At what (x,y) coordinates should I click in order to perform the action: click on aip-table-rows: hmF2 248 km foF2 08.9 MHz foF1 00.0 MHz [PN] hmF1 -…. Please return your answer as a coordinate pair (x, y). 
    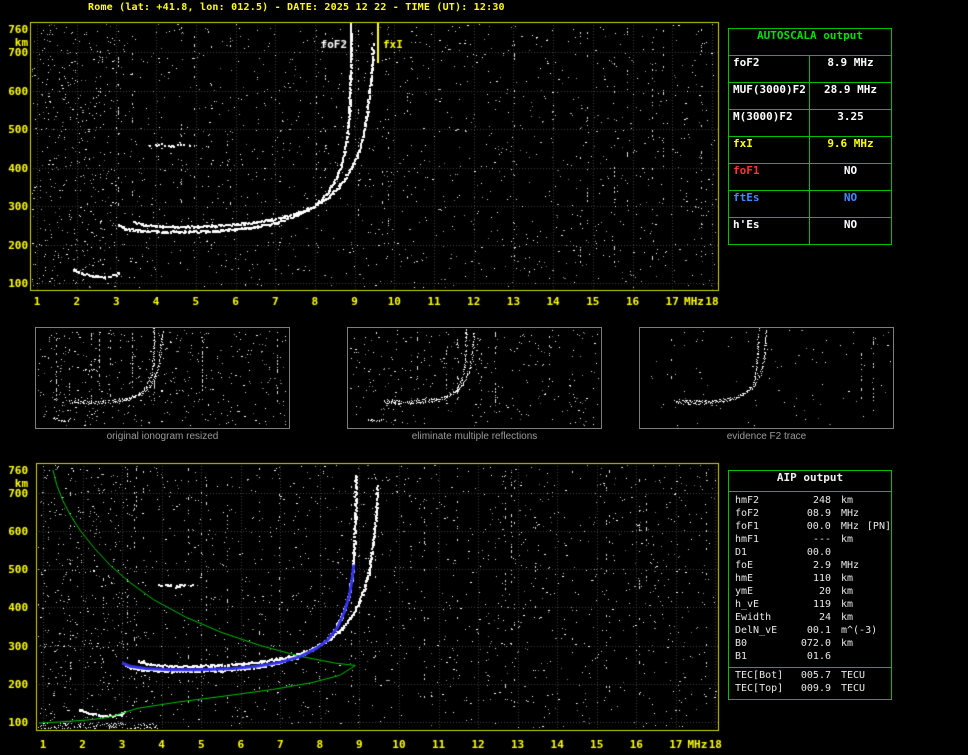
    Looking at the image, I should click on (810, 579).